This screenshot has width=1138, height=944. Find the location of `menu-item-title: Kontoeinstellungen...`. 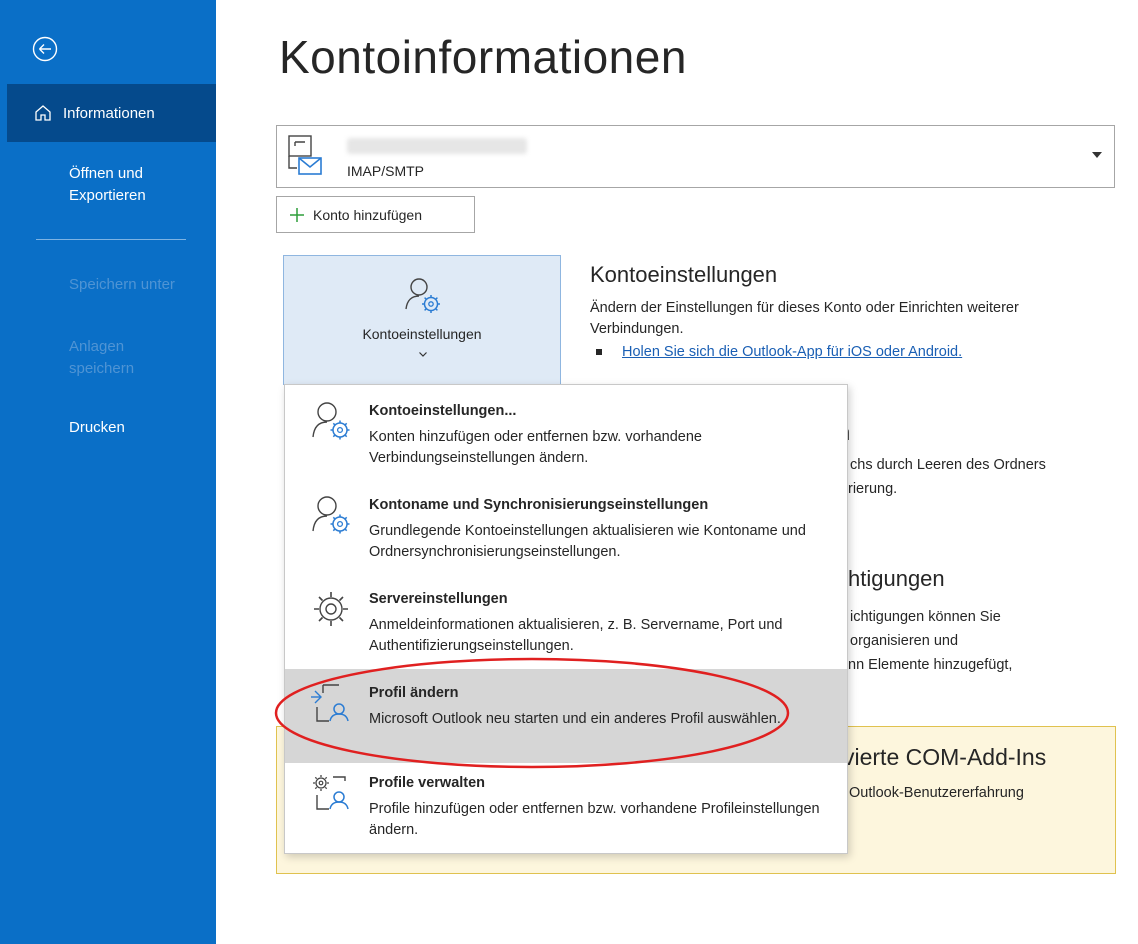

menu-item-title: Kontoeinstellungen... is located at coordinates (443, 411).